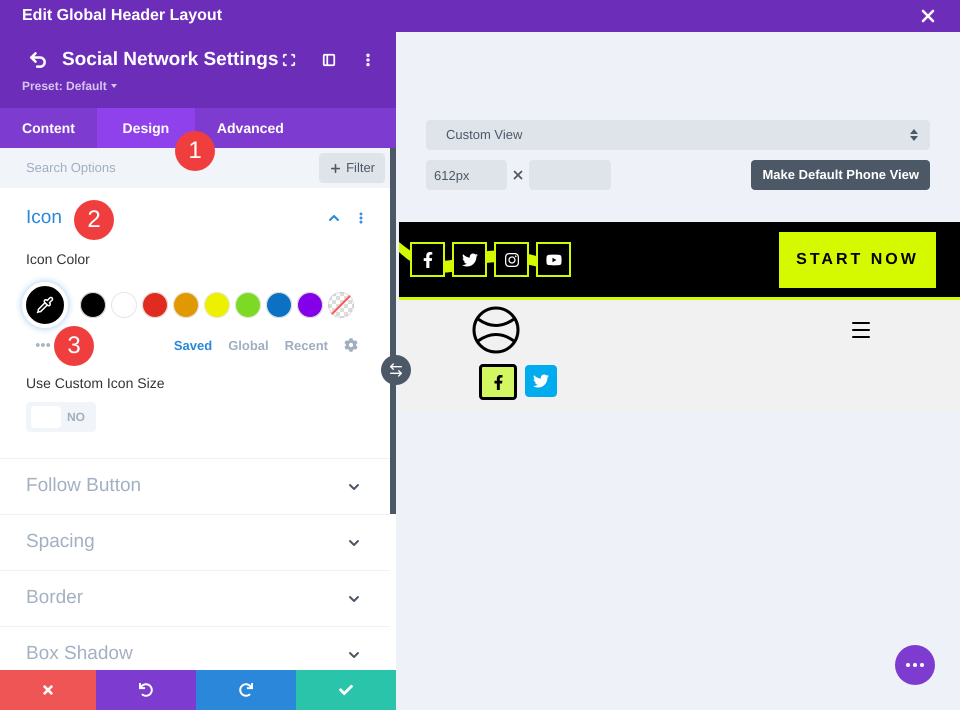 This screenshot has width=960, height=710. What do you see at coordinates (48, 690) in the screenshot?
I see `close-icon` at bounding box center [48, 690].